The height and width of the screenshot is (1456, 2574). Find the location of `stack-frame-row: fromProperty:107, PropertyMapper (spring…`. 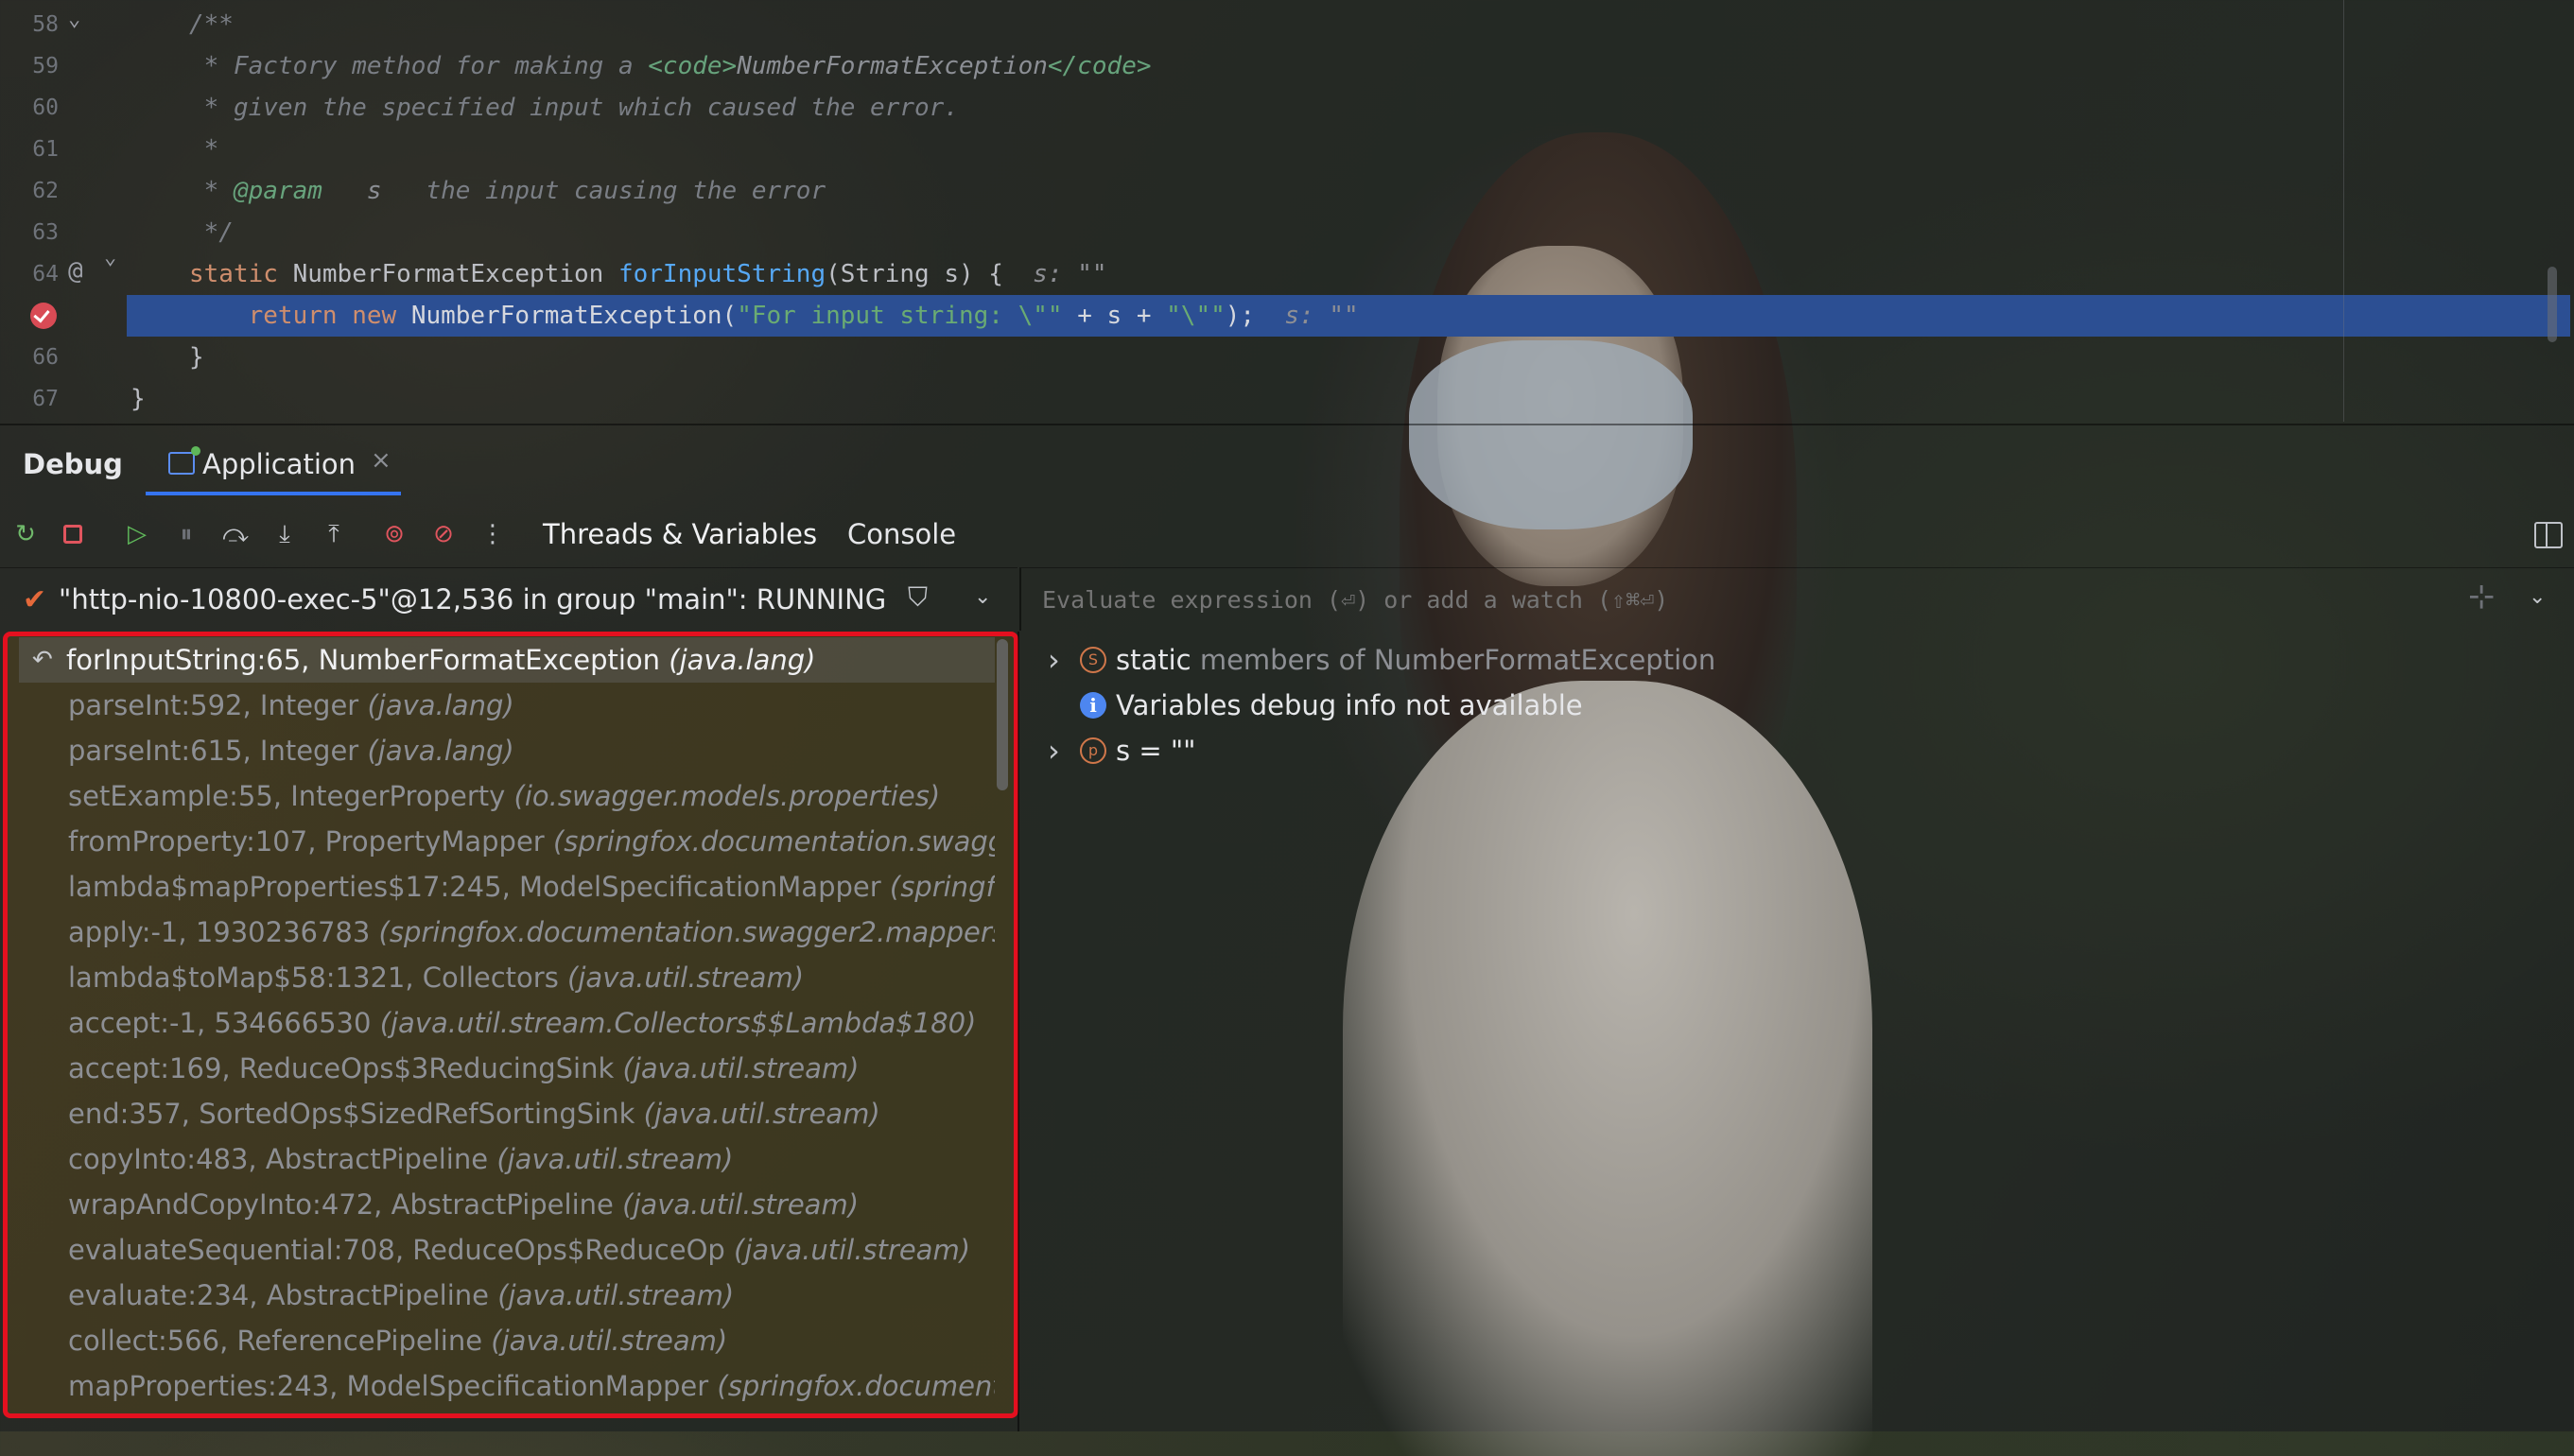

stack-frame-row: fromProperty:107, PropertyMapper (spring… is located at coordinates (508, 841).